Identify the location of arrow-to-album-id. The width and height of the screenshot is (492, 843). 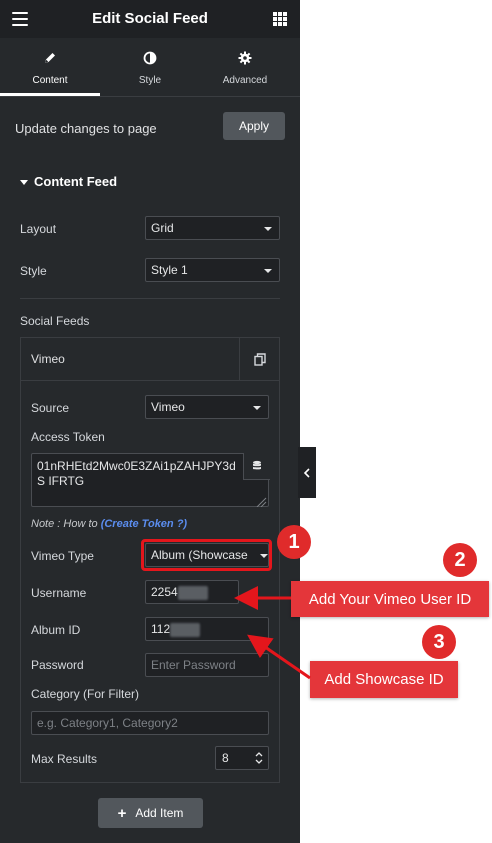
(279, 657).